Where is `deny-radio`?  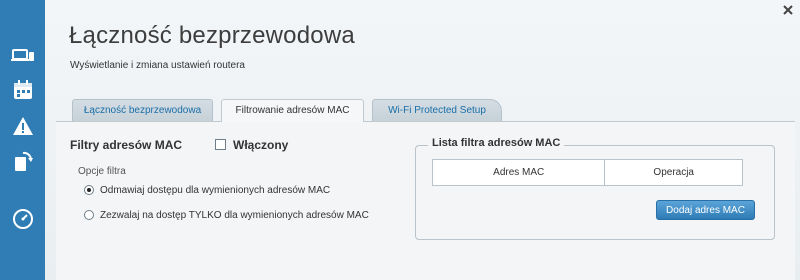
deny-radio is located at coordinates (89, 190).